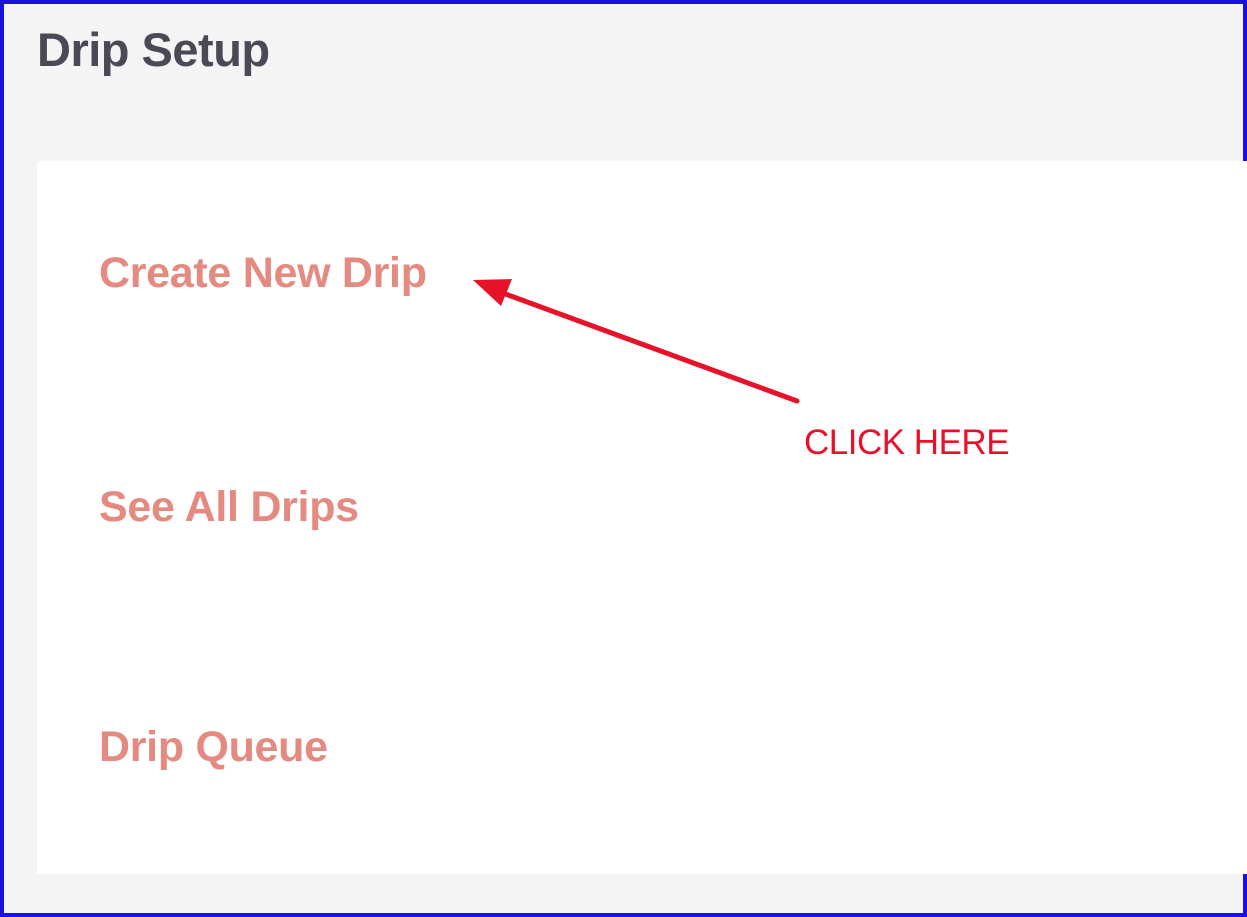  What do you see at coordinates (213, 747) in the screenshot?
I see `drip-queue-link: Drip Queue` at bounding box center [213, 747].